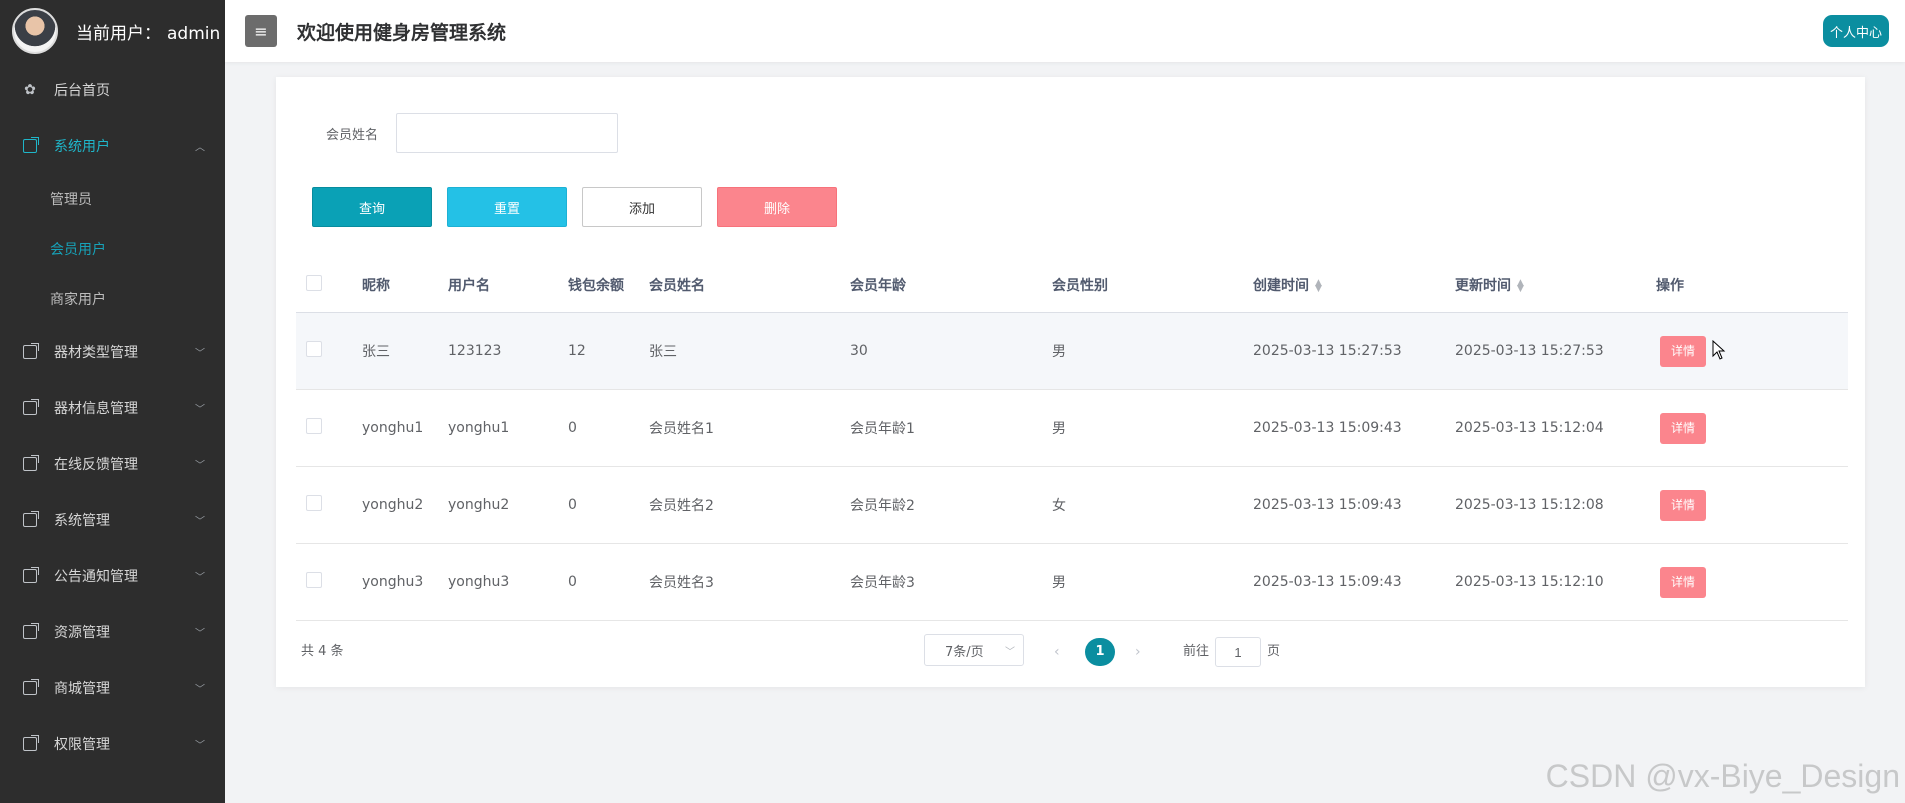  What do you see at coordinates (112, 249) in the screenshot?
I see `sidebar-subitem-member-users: 会员用户` at bounding box center [112, 249].